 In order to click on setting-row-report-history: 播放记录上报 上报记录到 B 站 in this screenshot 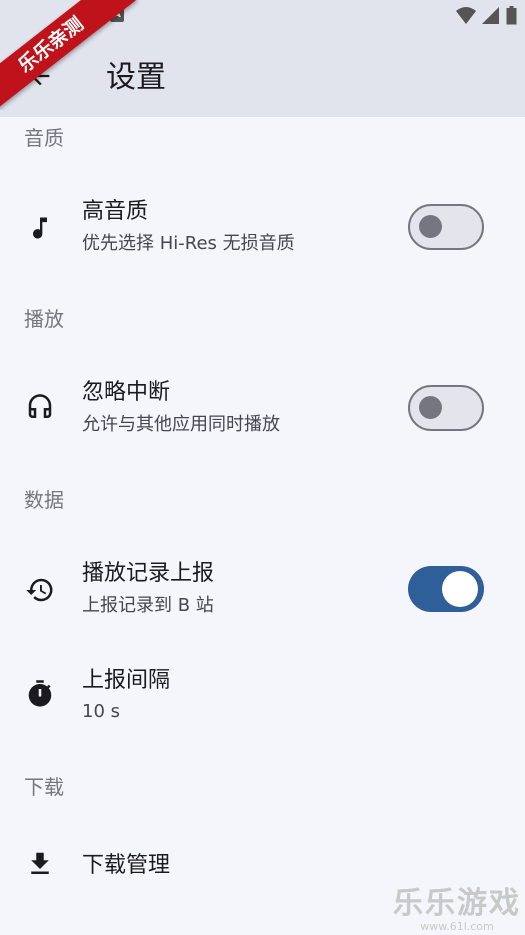, I will do `click(262, 590)`.